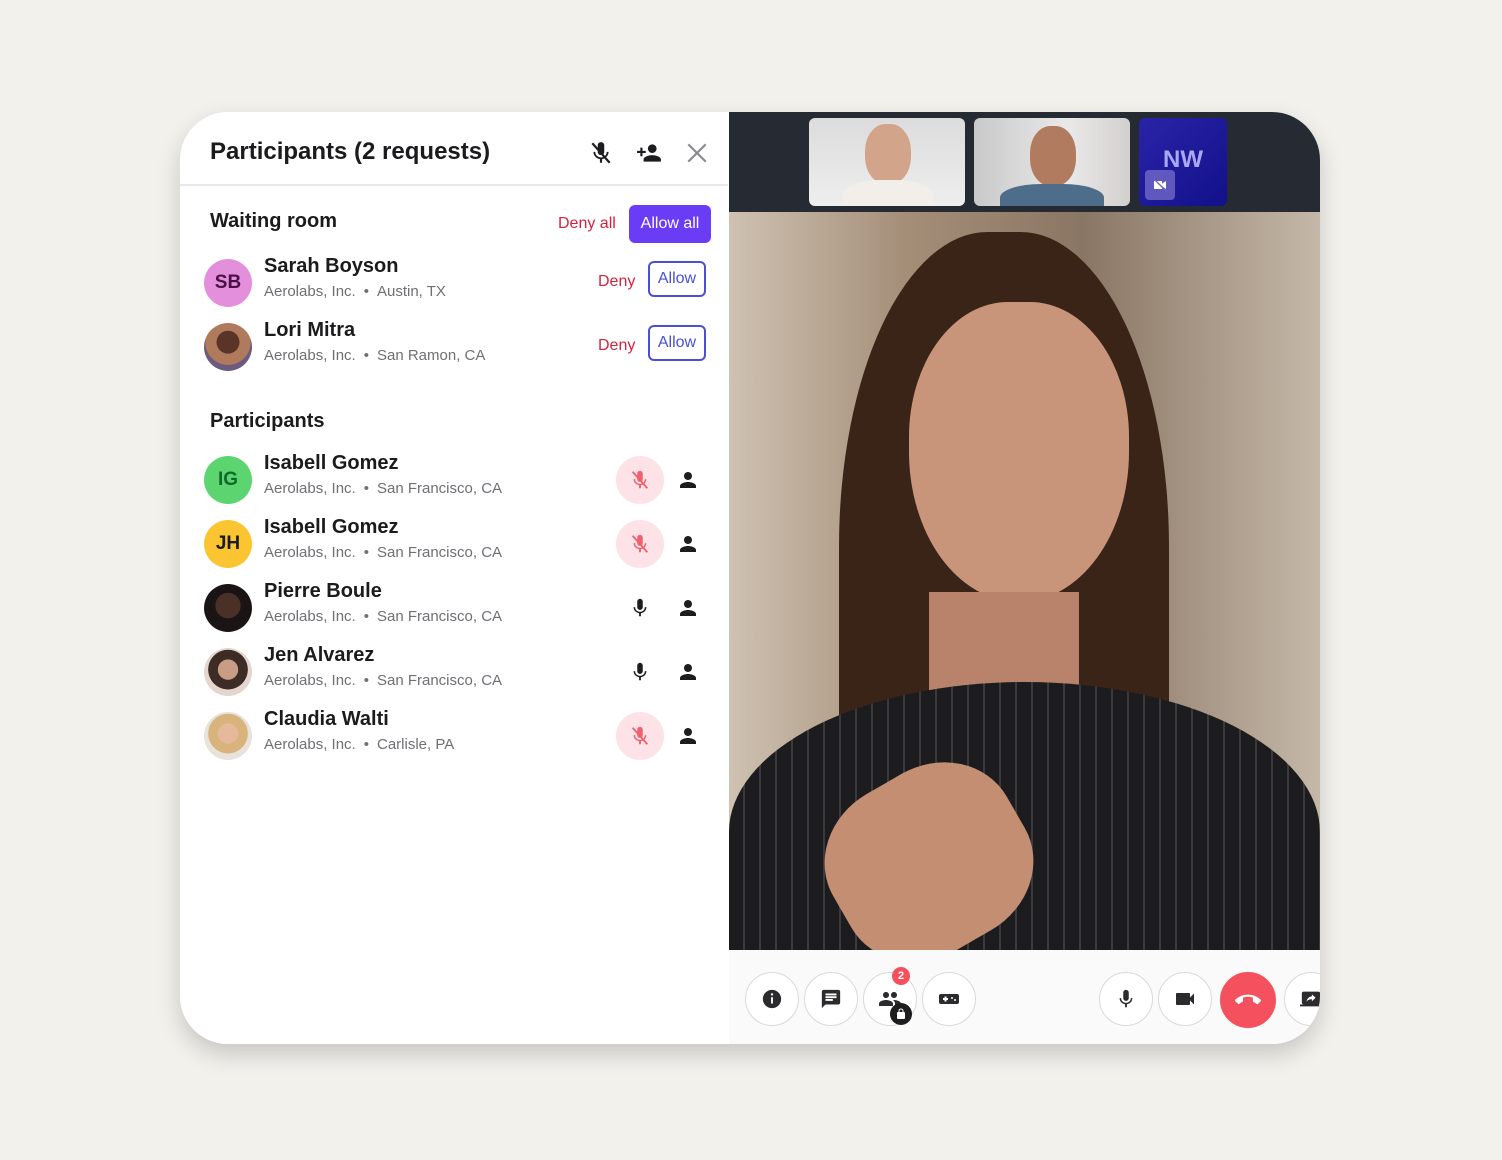 This screenshot has width=1502, height=1160. I want to click on participants-title: Participants, so click(267, 421).